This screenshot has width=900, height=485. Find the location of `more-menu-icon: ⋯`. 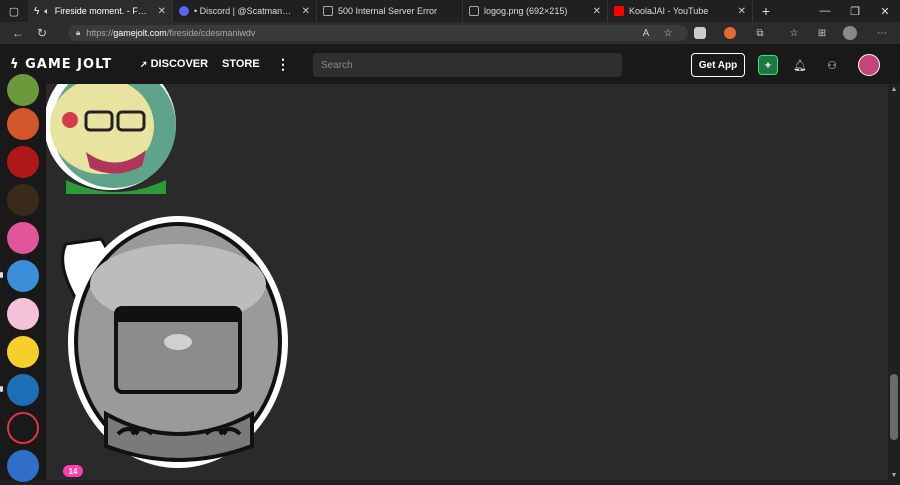

more-menu-icon: ⋯ is located at coordinates (882, 33).